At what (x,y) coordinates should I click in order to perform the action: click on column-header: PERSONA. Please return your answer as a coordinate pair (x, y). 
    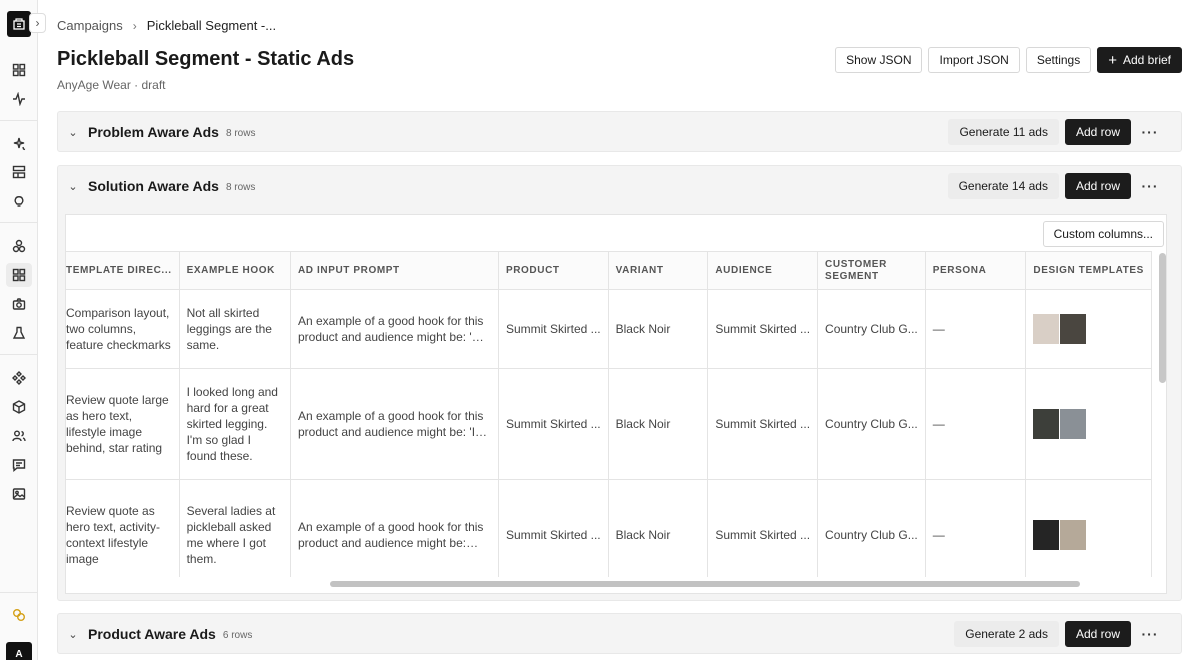
    Looking at the image, I should click on (975, 270).